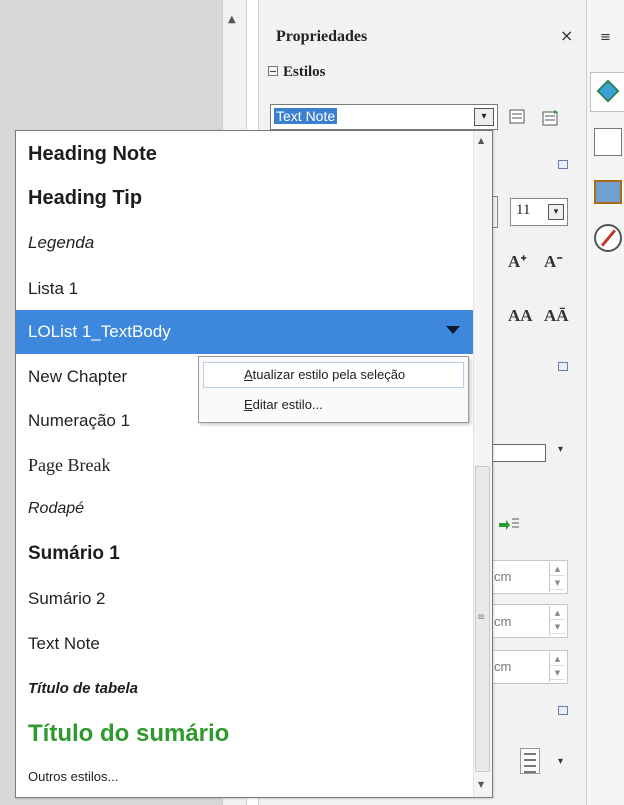 The height and width of the screenshot is (805, 624). I want to click on style-item-label: LOList 1_TextBody, so click(99, 332).